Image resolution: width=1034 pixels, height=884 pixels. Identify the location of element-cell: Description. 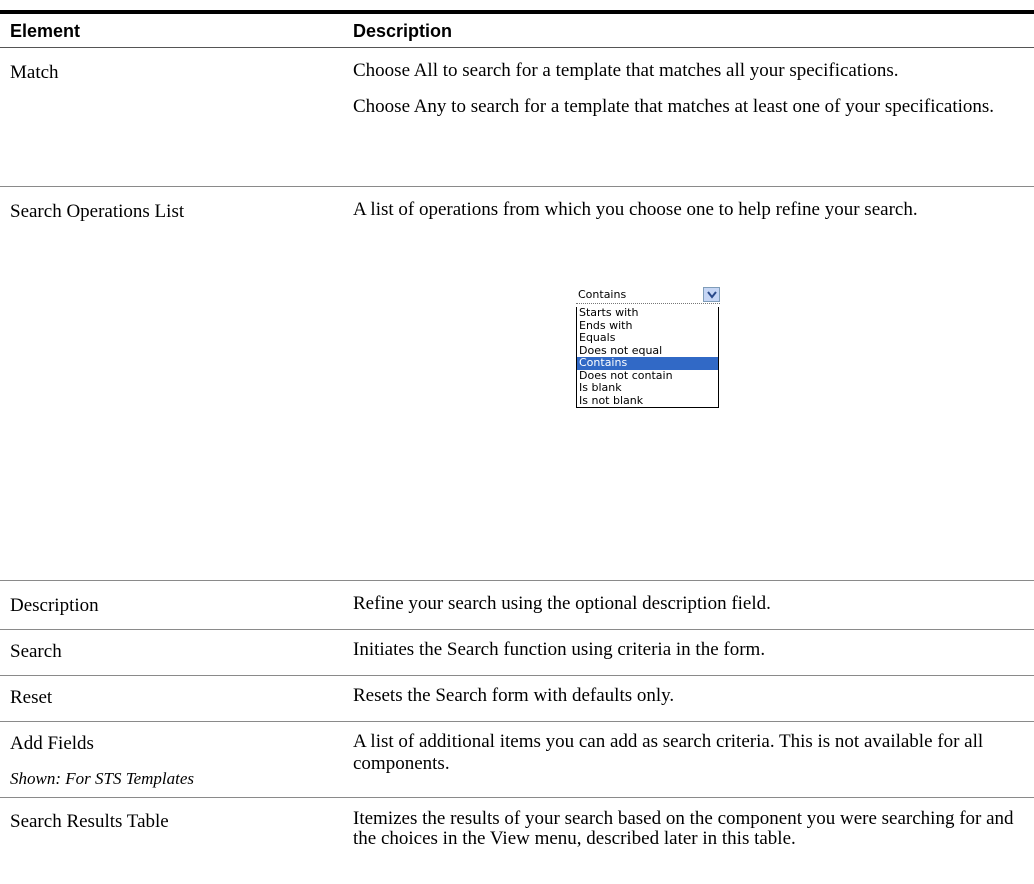
(54, 605).